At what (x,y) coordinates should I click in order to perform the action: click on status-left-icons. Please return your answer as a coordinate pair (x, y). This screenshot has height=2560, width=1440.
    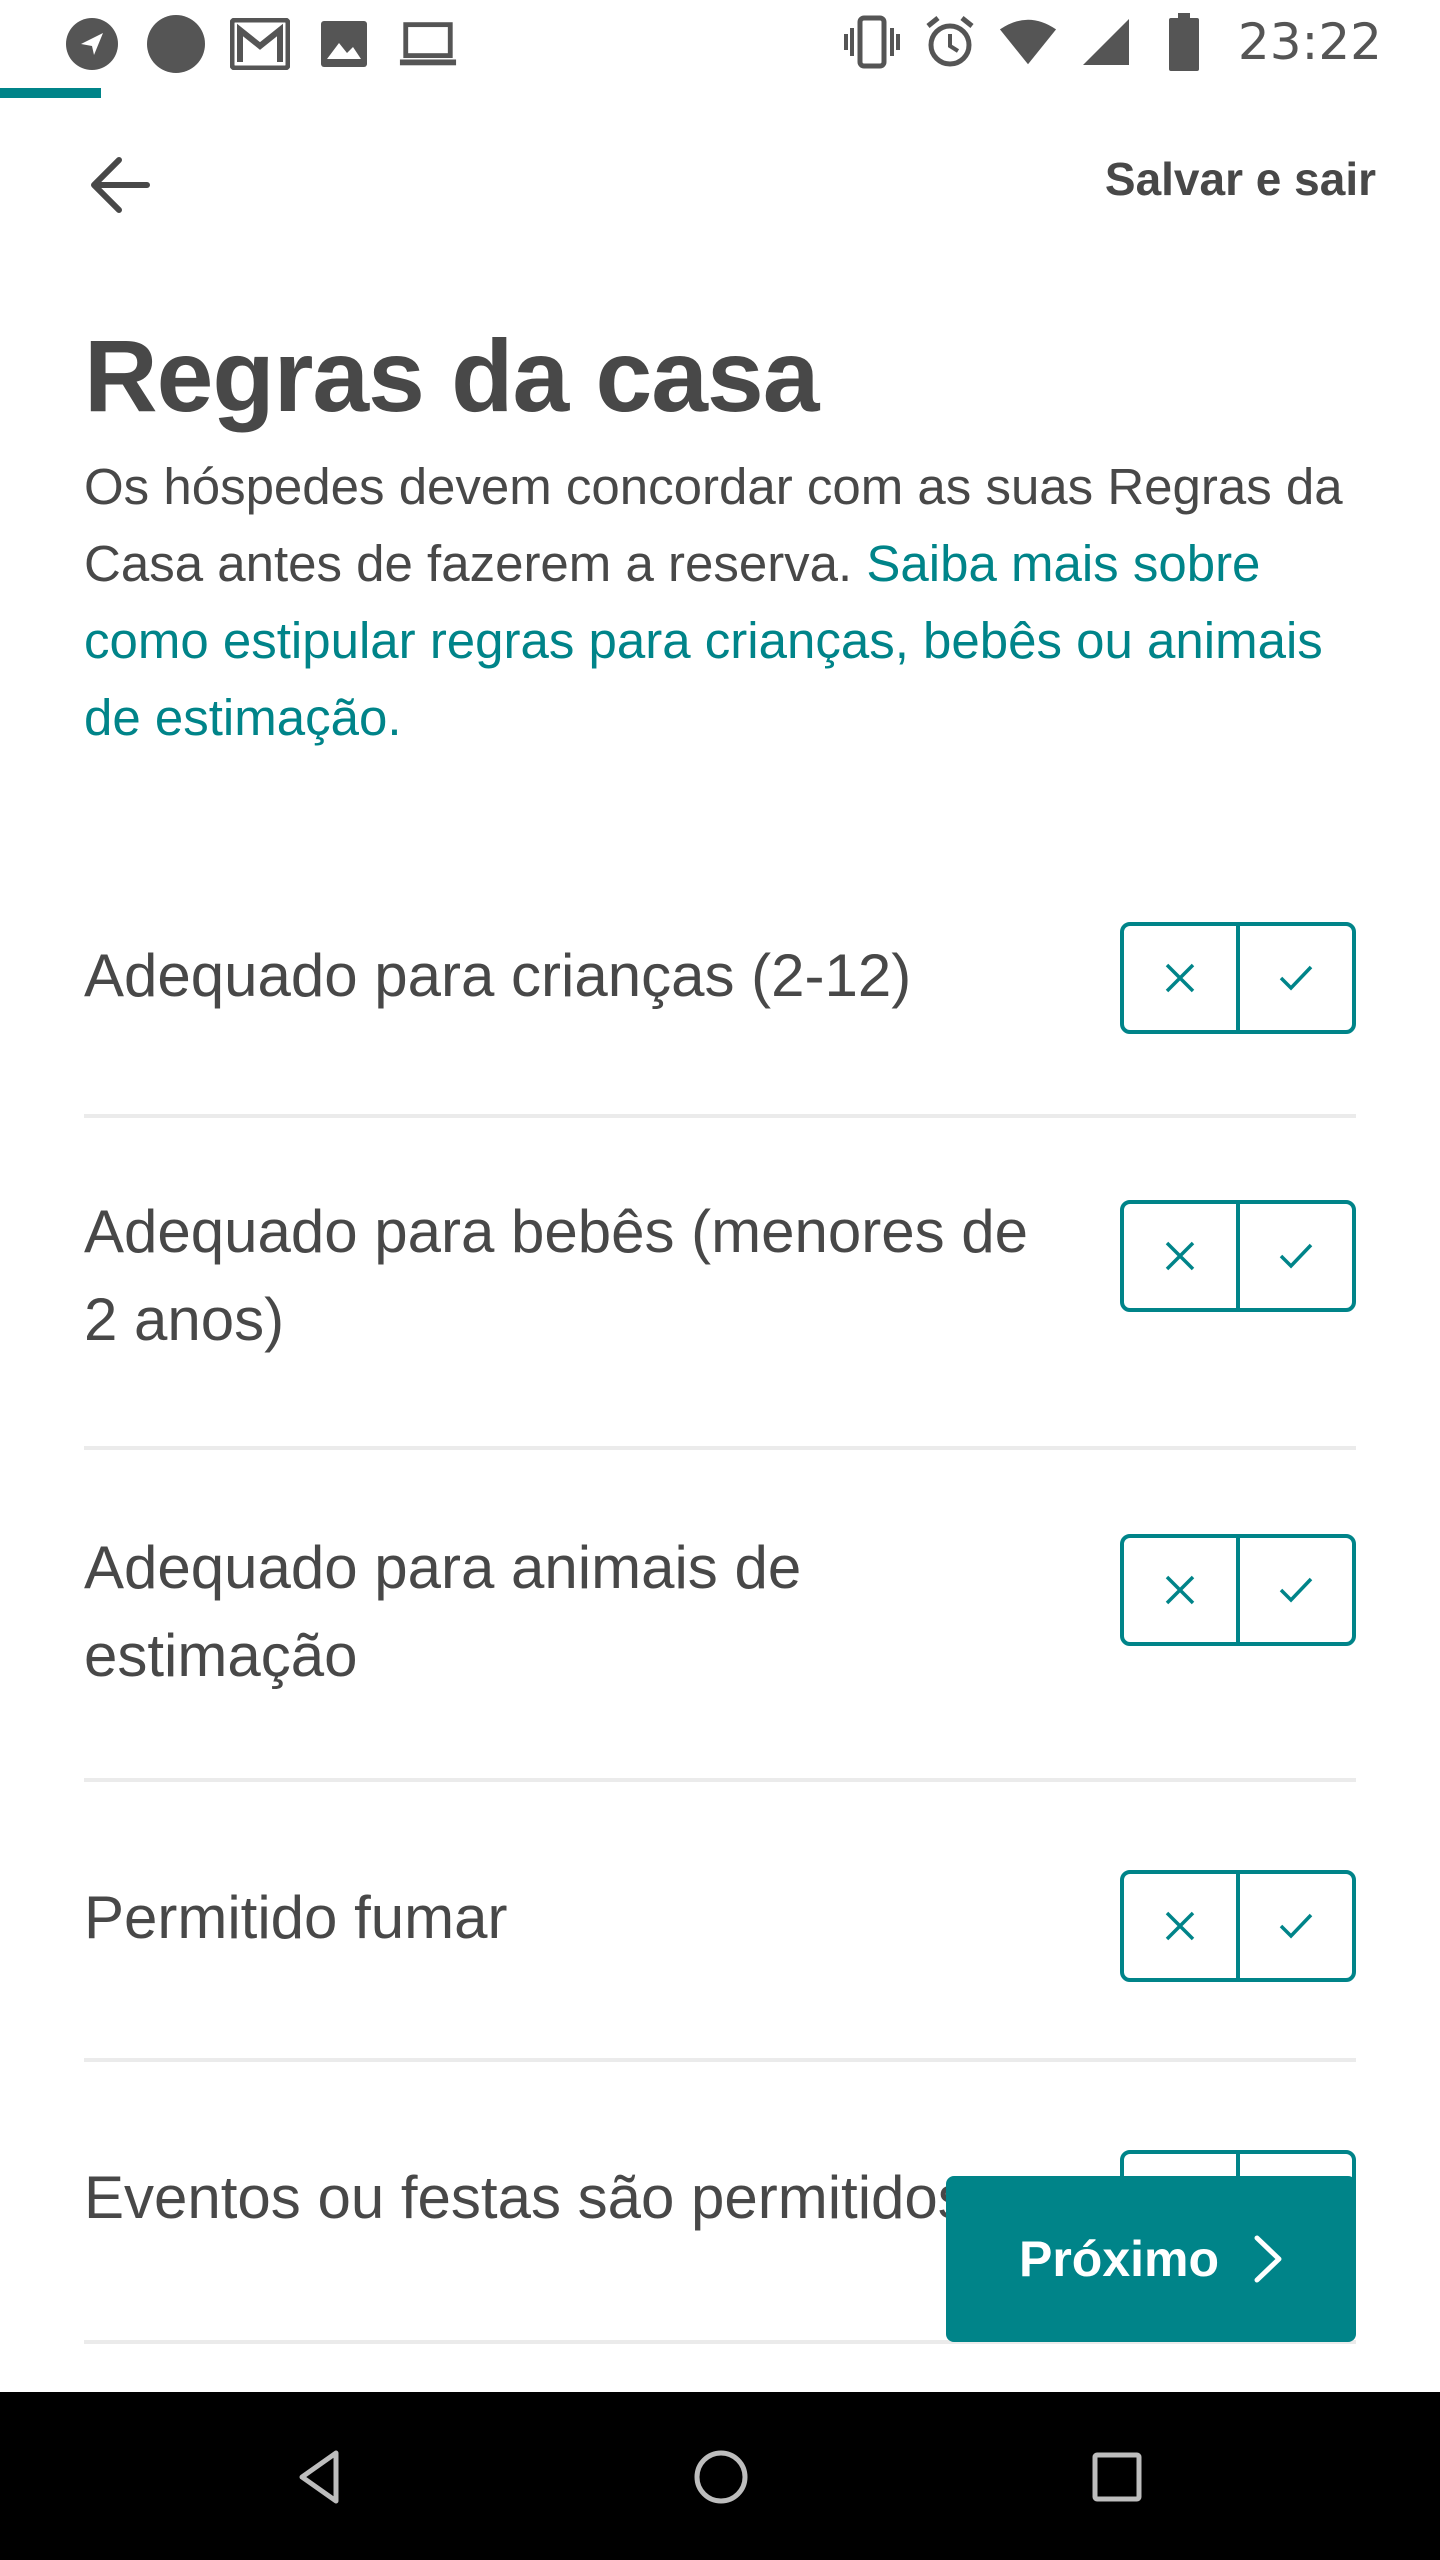
    Looking at the image, I should click on (260, 44).